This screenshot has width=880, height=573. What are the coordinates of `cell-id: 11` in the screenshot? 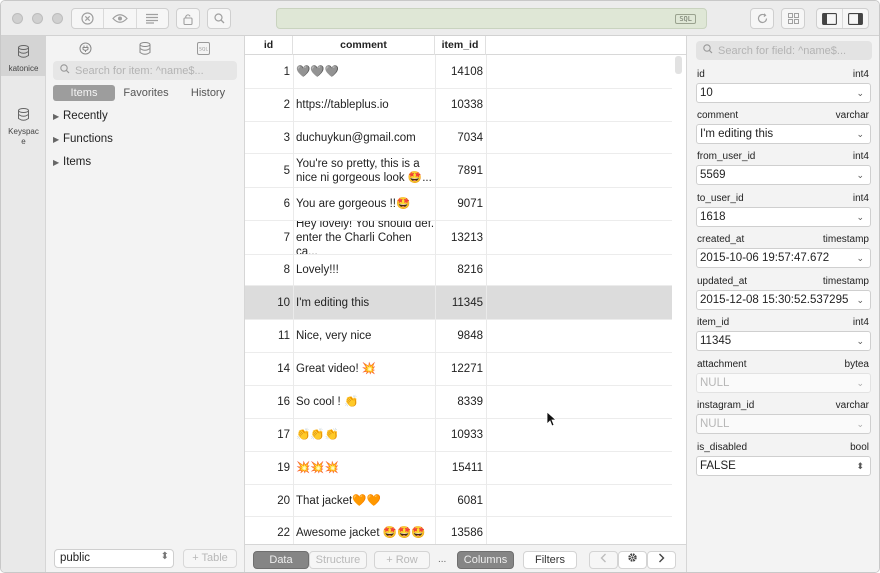 It's located at (269, 336).